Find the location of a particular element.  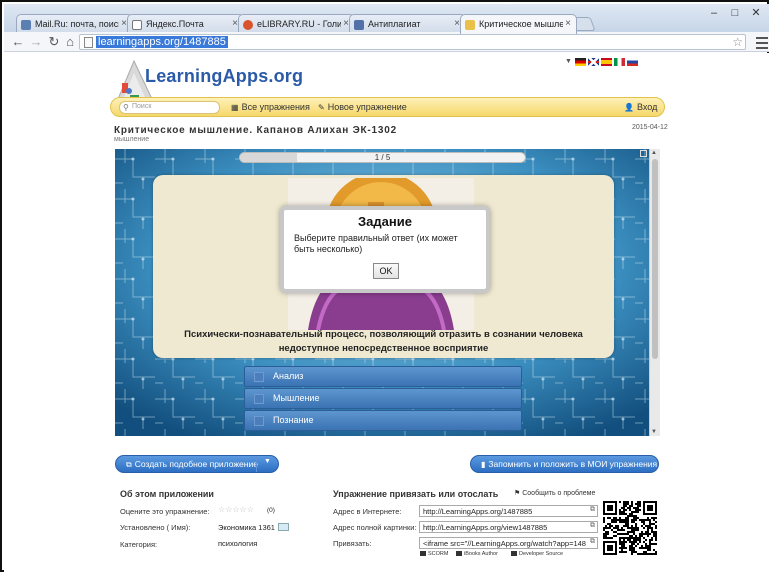

progress-label: 1 / 5 is located at coordinates (382, 157).